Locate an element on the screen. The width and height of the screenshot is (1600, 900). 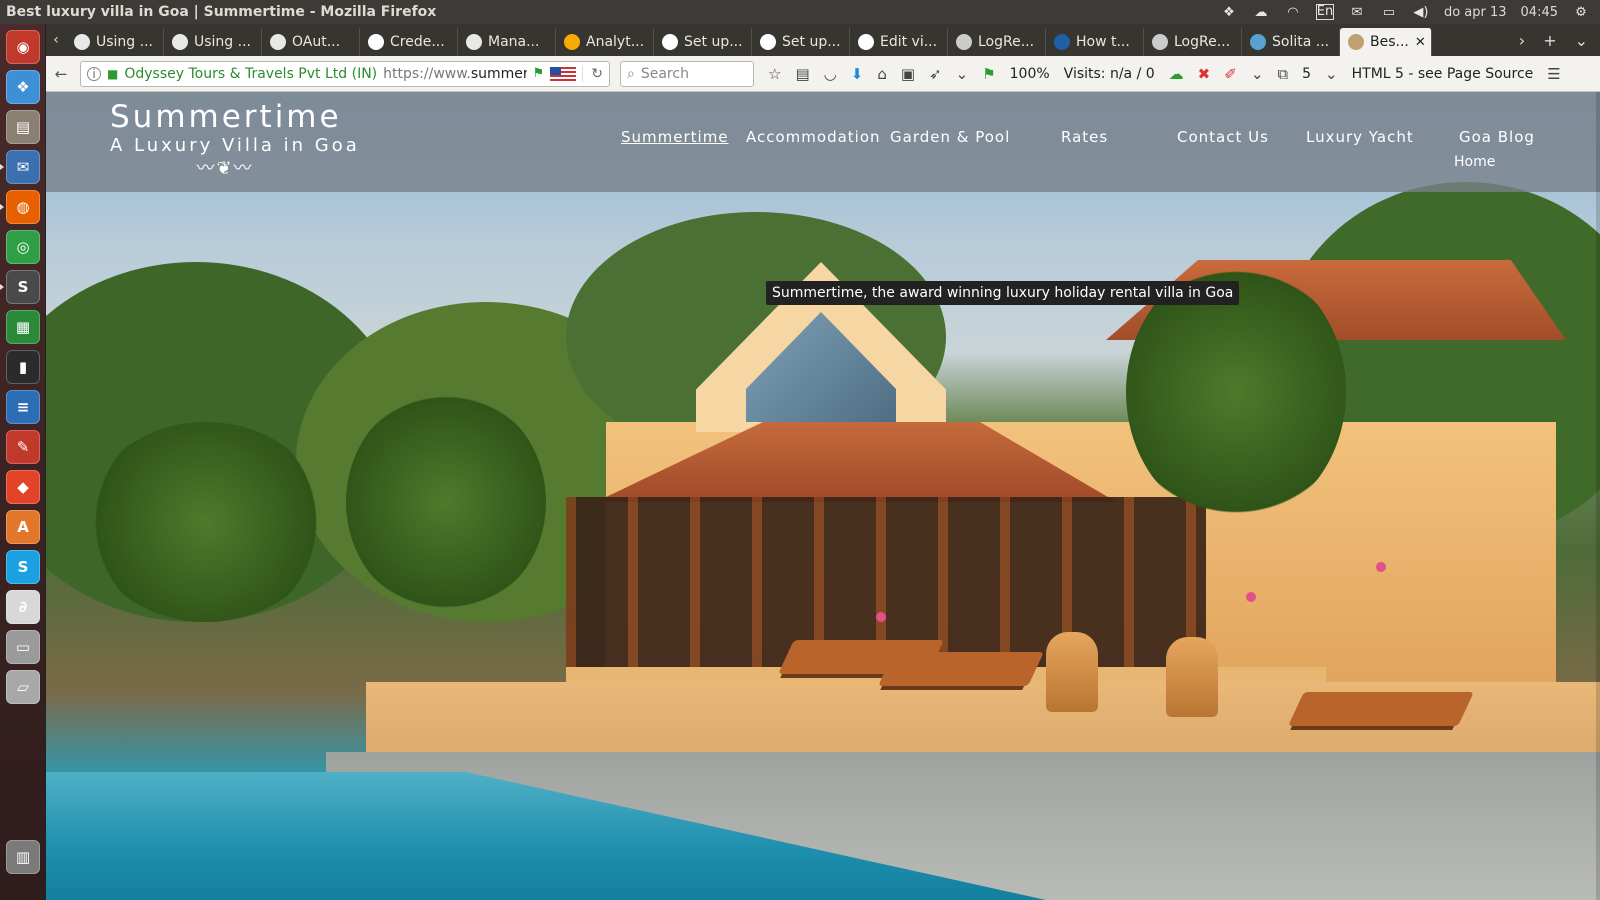
sun-lounger is located at coordinates (1381, 709).